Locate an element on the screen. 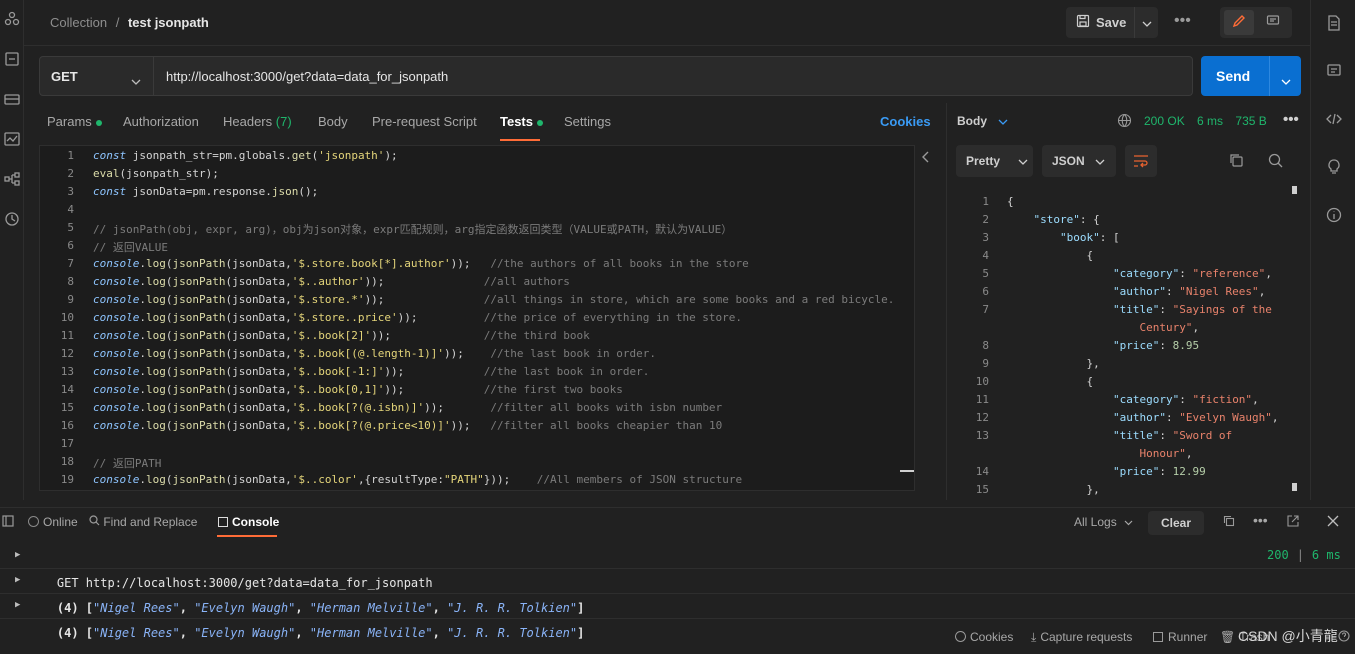 This screenshot has width=1355, height=654. tab-label: Authorization is located at coordinates (161, 121).